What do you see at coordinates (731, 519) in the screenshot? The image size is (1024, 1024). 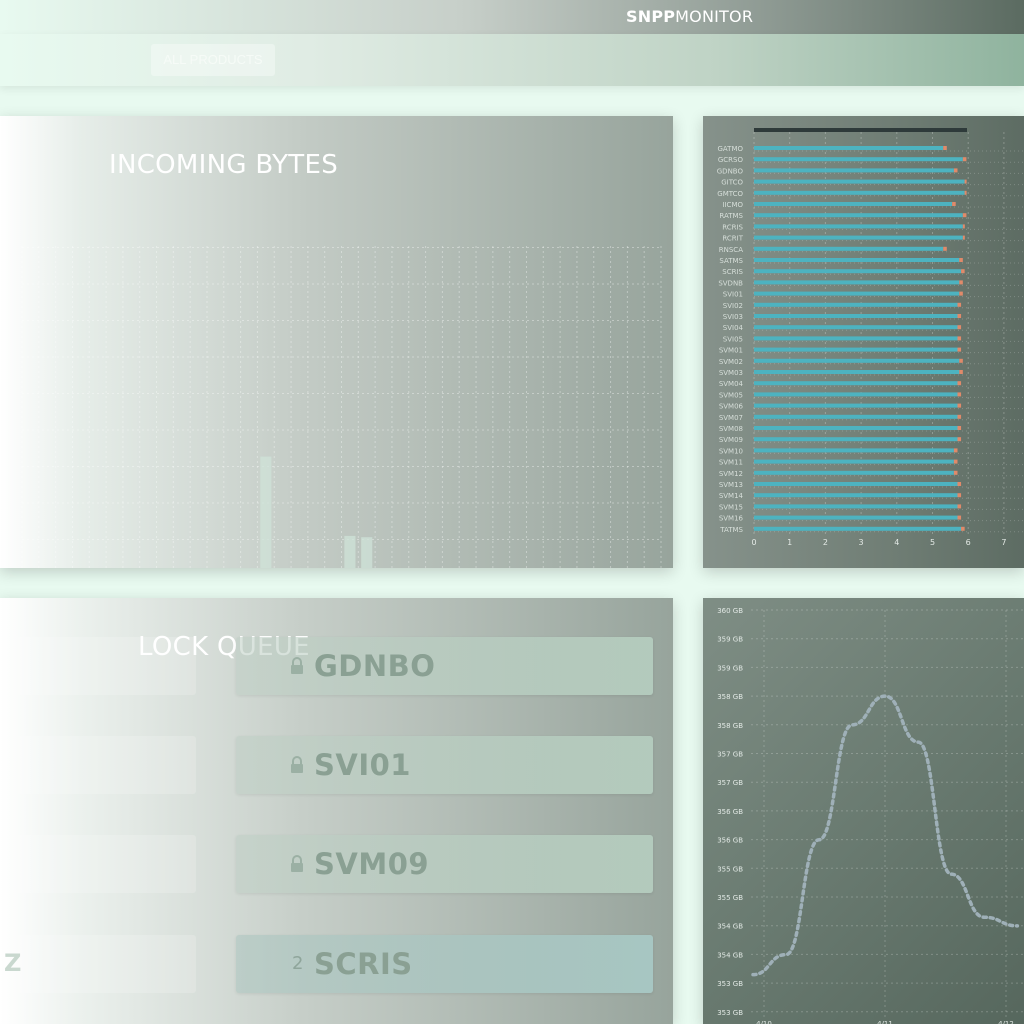 I see `y-tick-label: SVM16` at bounding box center [731, 519].